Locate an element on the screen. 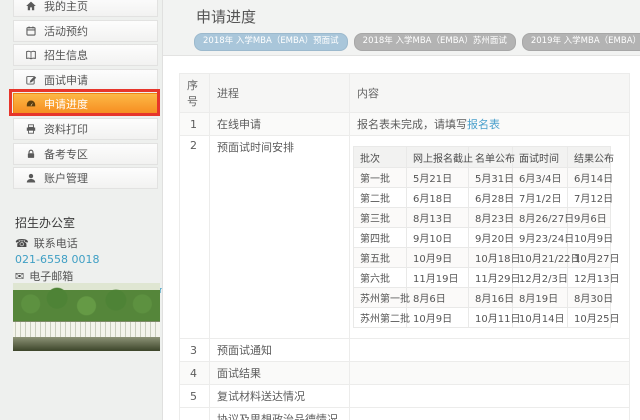 This screenshot has height=420, width=640. sidebar-item-material-printing: 资料打印 is located at coordinates (85, 128).